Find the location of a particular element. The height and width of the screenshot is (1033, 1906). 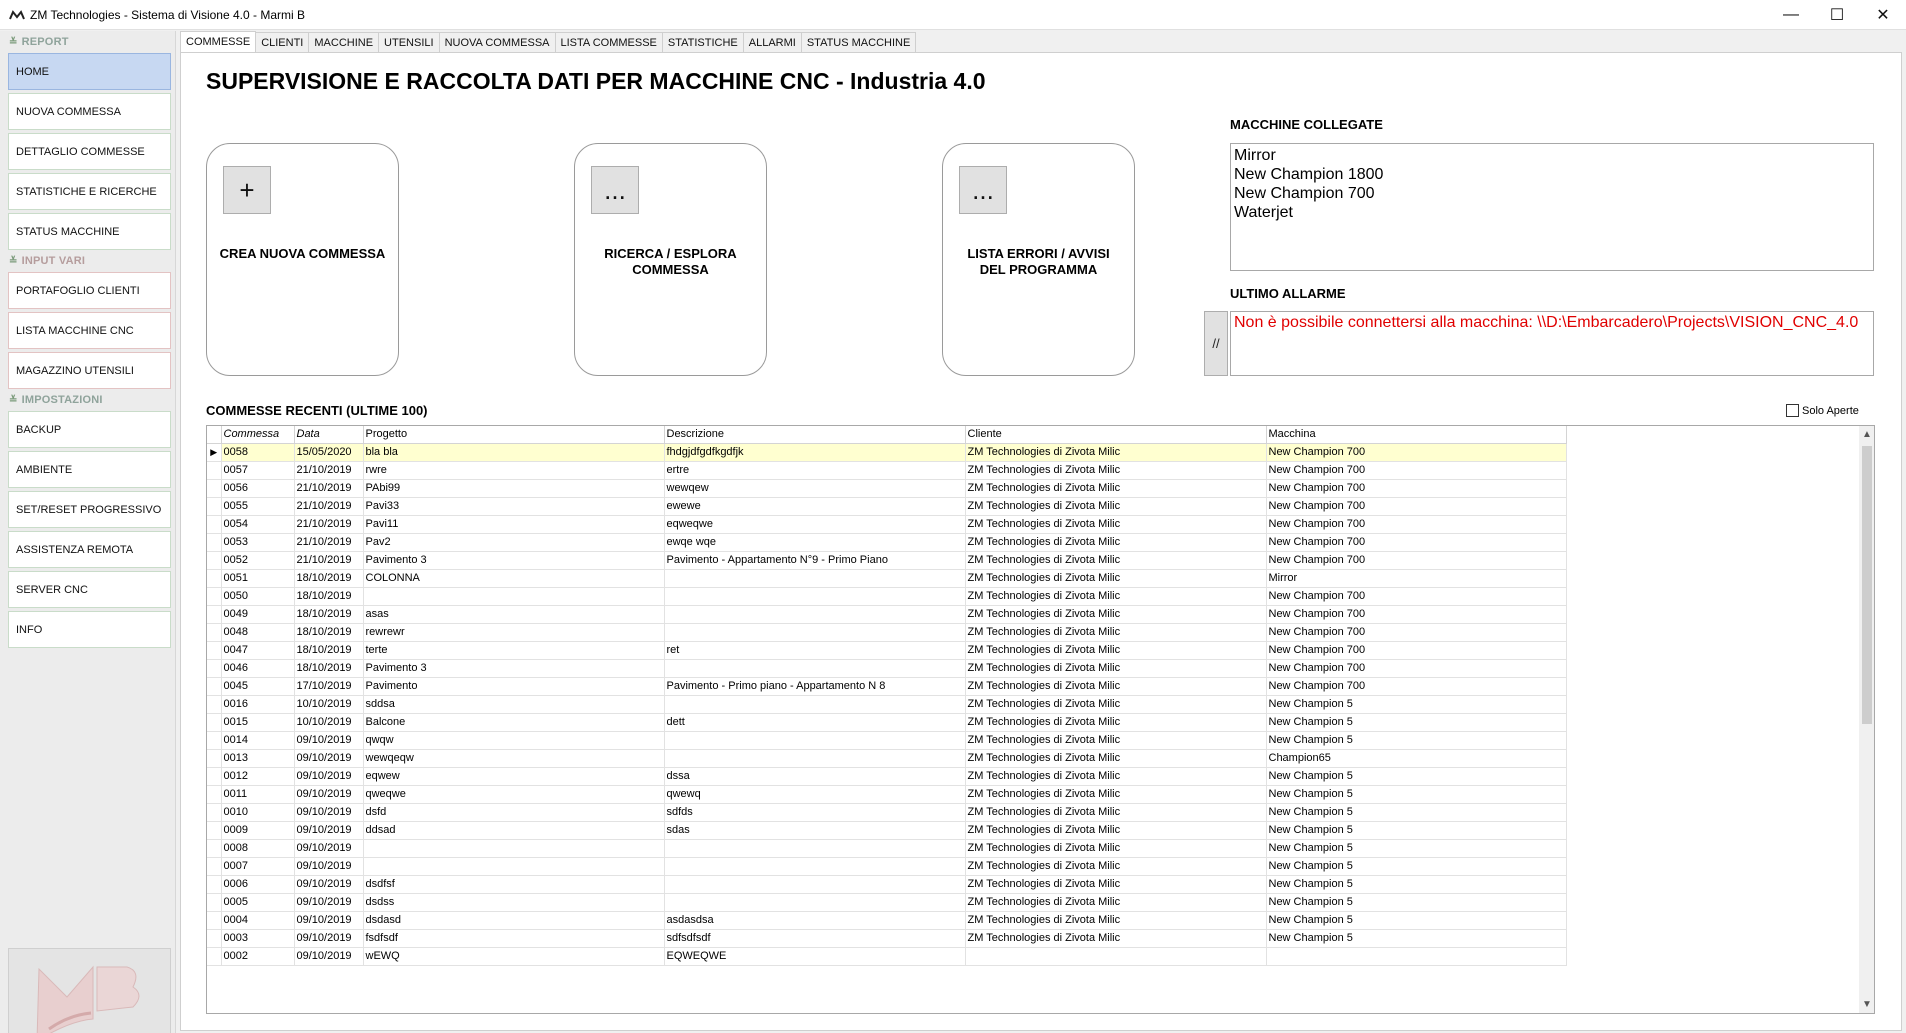

table-cell: qwewq is located at coordinates (815, 794).